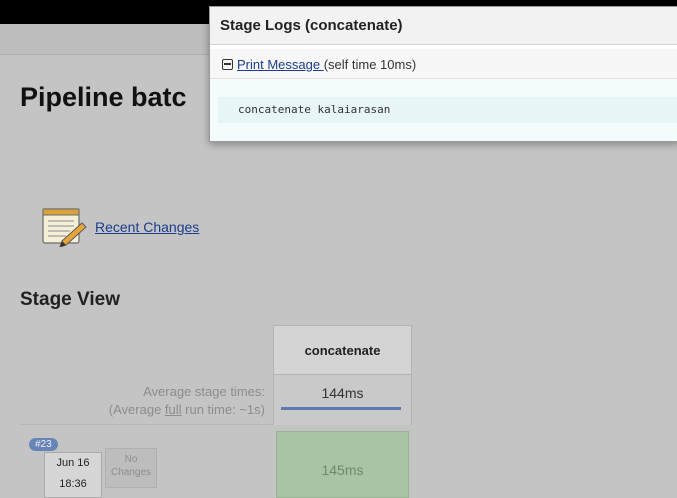  What do you see at coordinates (43, 444) in the screenshot?
I see `build-number-badge: #23` at bounding box center [43, 444].